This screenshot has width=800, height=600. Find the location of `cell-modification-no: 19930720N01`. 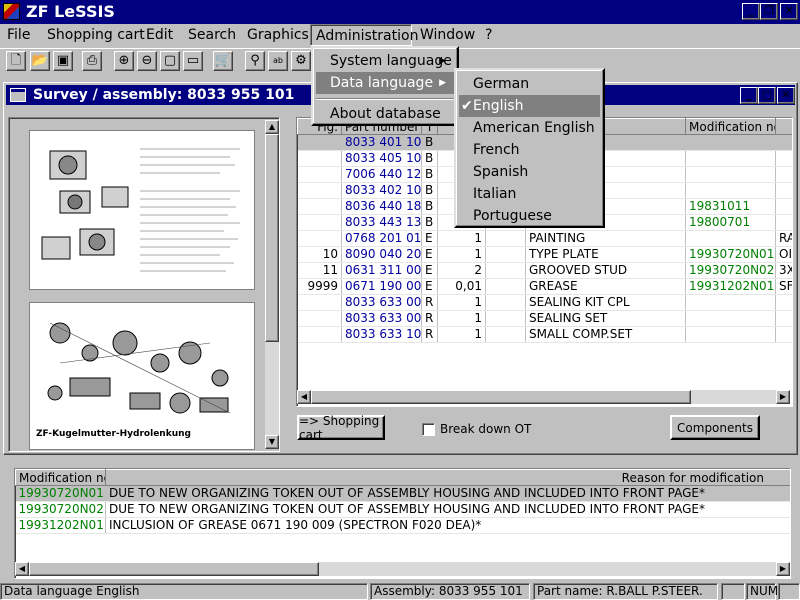

cell-modification-no: 19930720N01 is located at coordinates (60, 493).